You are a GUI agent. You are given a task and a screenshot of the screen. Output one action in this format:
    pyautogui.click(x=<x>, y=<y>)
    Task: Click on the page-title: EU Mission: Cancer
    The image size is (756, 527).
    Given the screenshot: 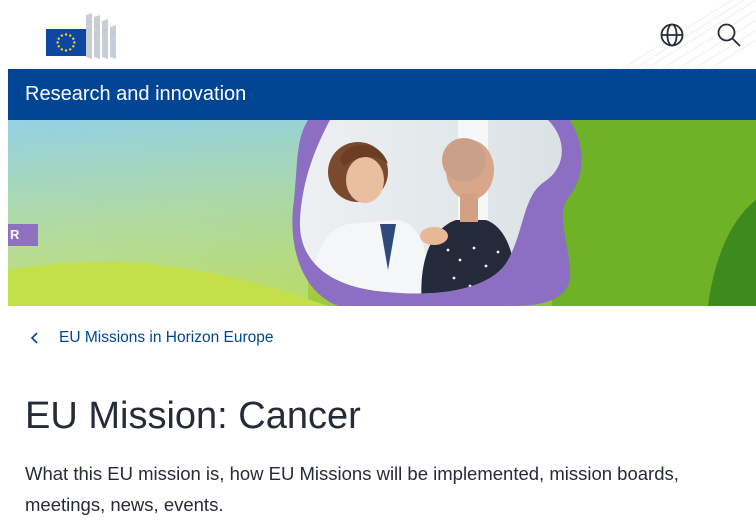 What is the action you would take?
    pyautogui.click(x=193, y=416)
    